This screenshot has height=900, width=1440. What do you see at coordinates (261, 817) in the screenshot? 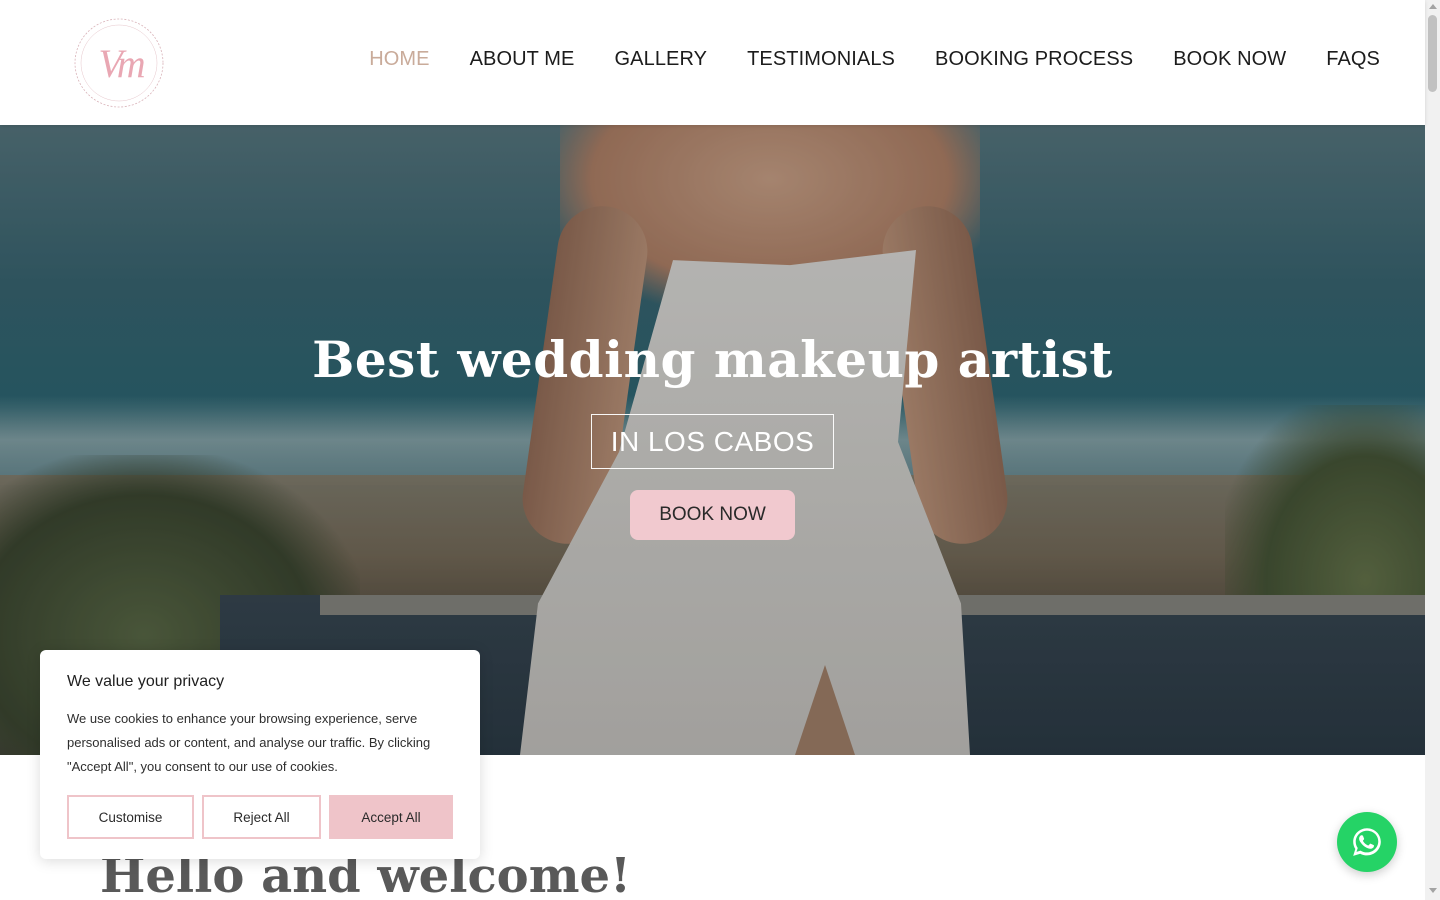
I see `reject-all-button: Reject All` at bounding box center [261, 817].